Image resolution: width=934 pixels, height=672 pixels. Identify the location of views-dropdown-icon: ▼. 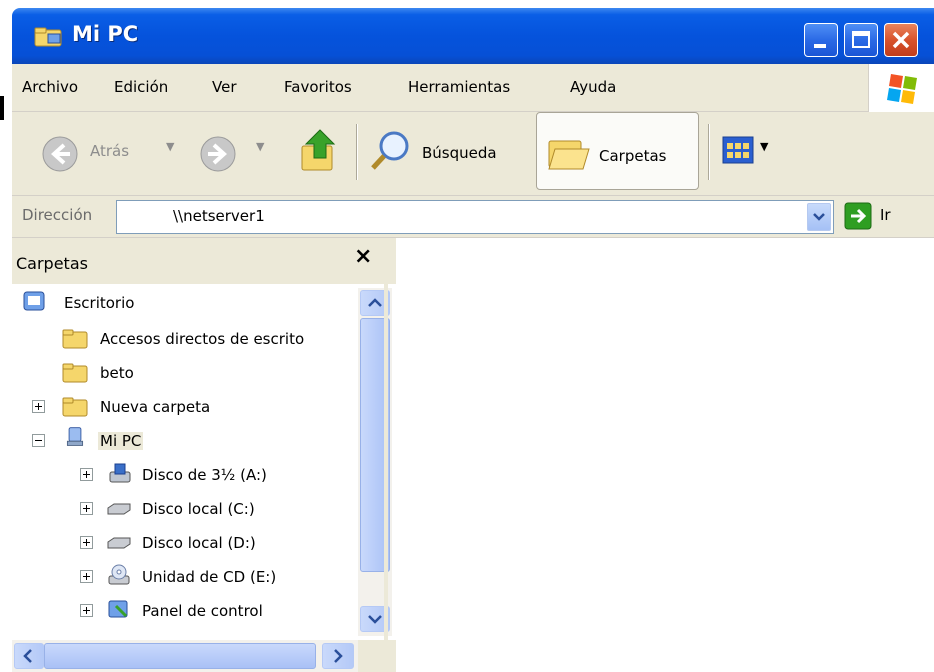
(764, 146).